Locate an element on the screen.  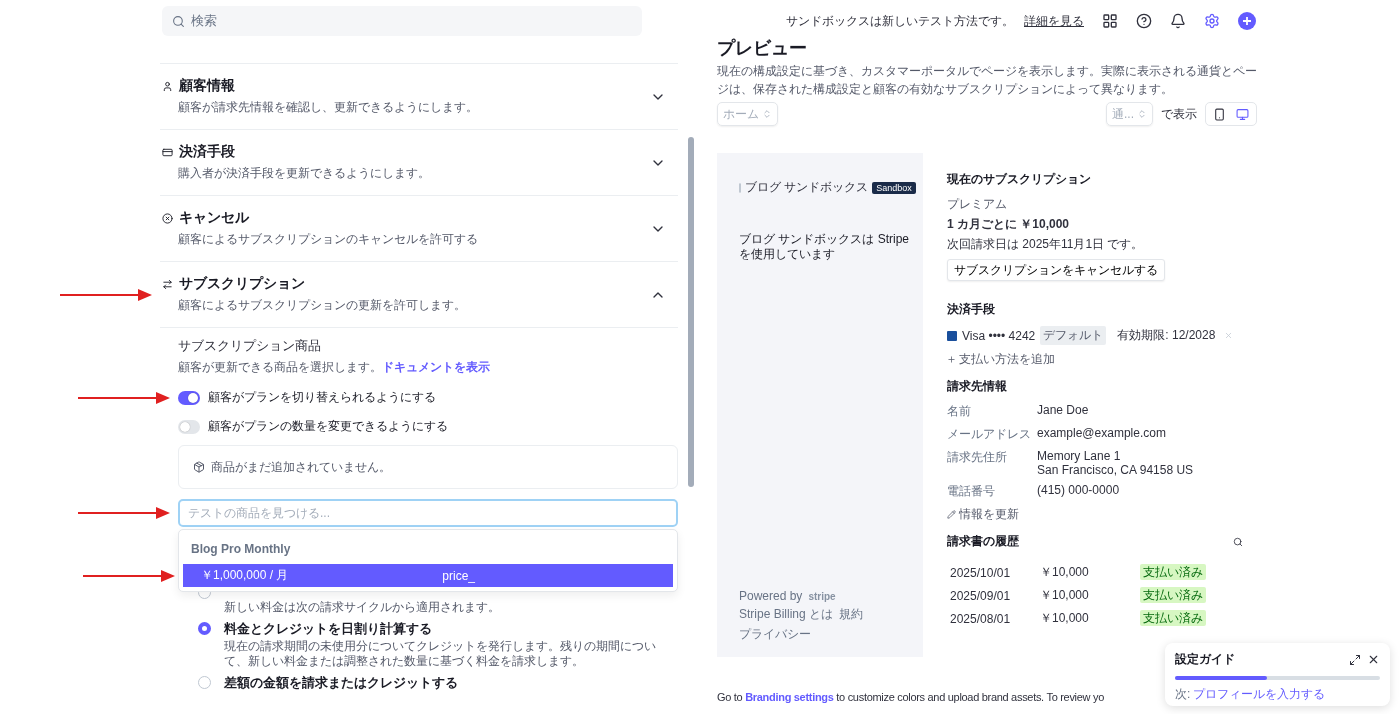
footer-link: Stripe Billing とは is located at coordinates (786, 614).